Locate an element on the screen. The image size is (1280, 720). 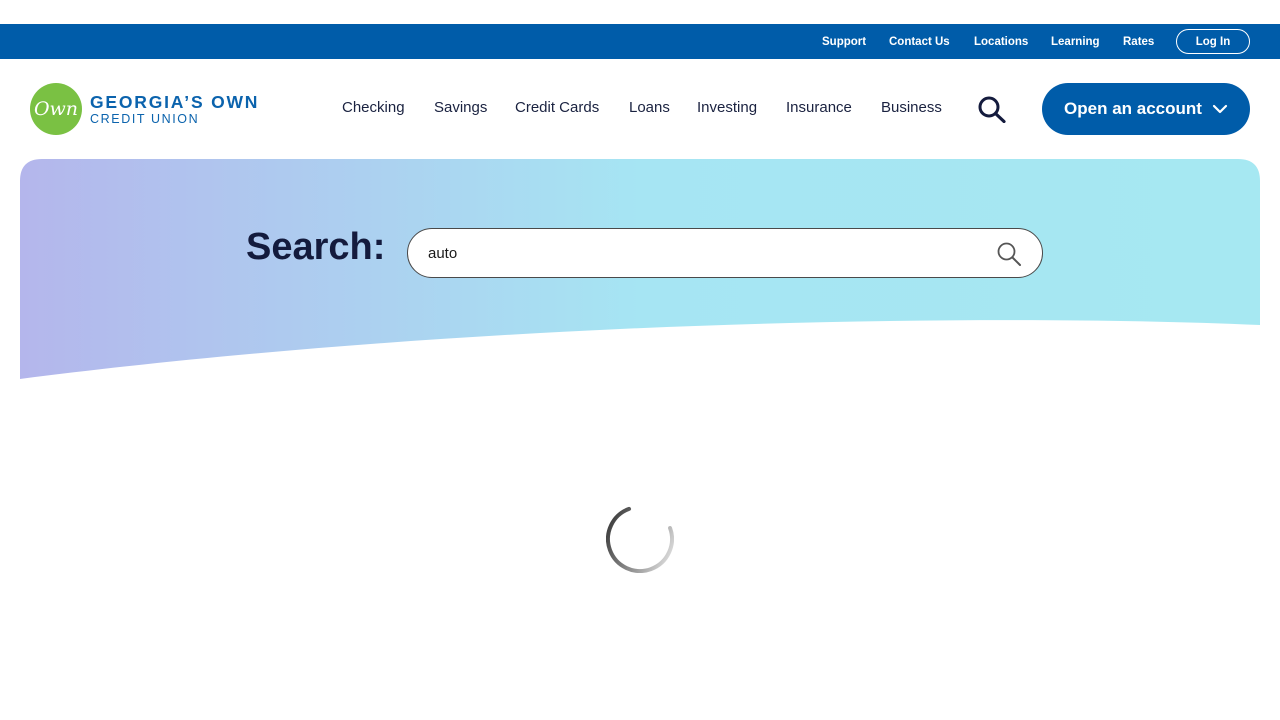
nav-item-business: Business is located at coordinates (911, 107).